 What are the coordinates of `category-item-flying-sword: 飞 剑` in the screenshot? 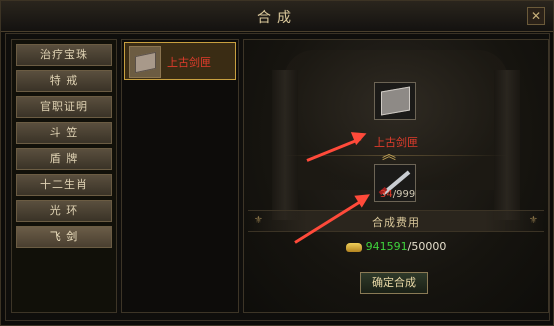 It's located at (64, 237).